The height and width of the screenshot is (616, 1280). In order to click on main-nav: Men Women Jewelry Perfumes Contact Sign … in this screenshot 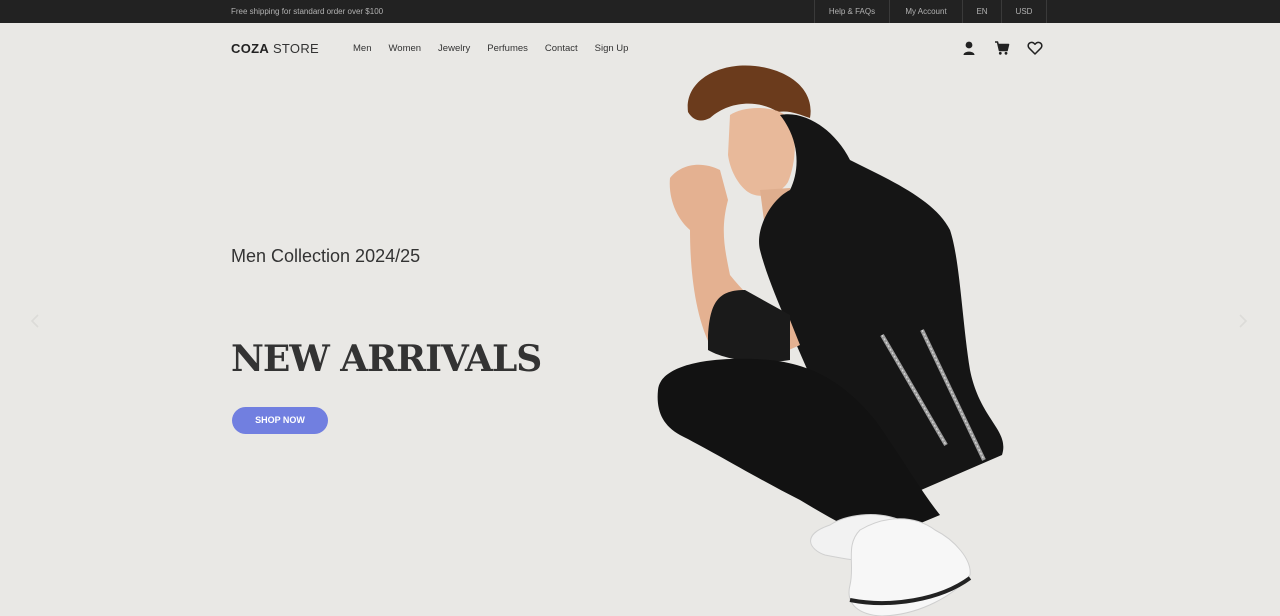, I will do `click(499, 48)`.